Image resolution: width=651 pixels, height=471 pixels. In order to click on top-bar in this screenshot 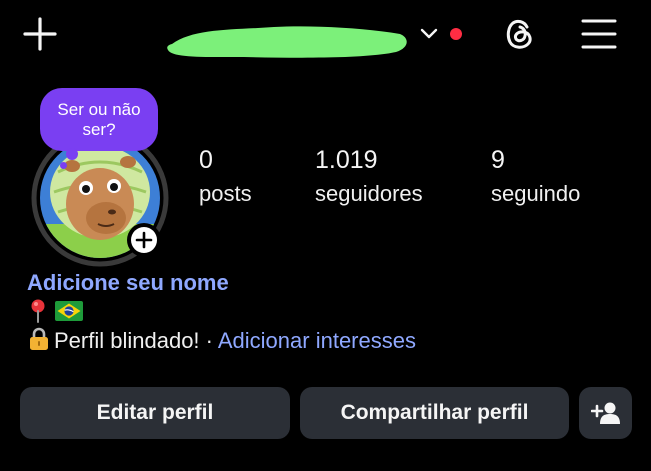, I will do `click(325, 35)`.